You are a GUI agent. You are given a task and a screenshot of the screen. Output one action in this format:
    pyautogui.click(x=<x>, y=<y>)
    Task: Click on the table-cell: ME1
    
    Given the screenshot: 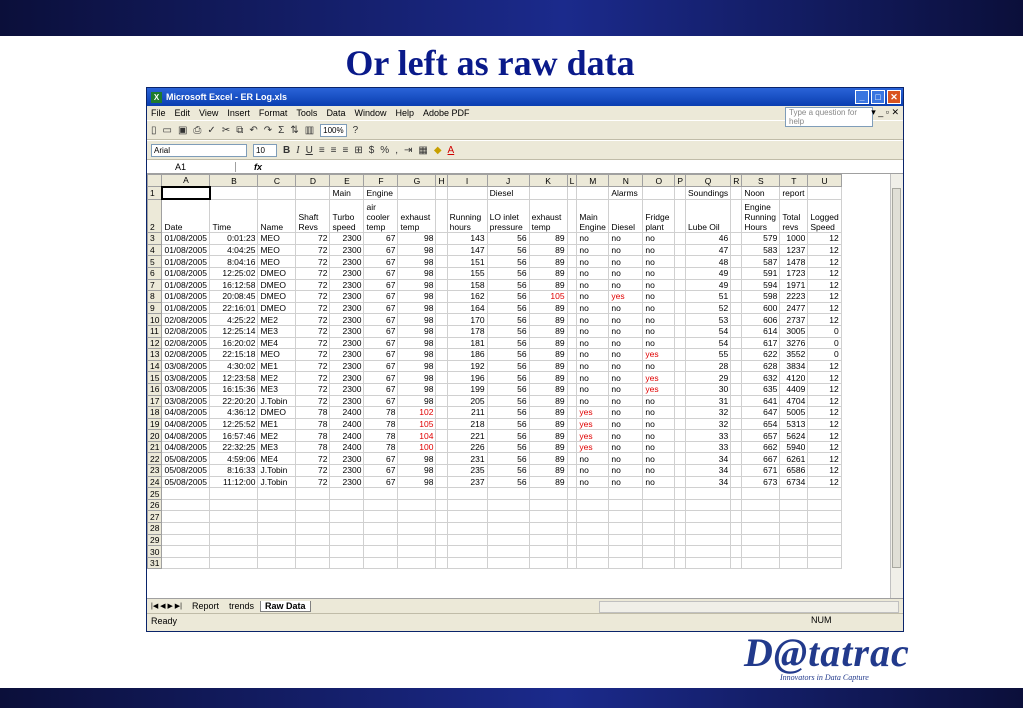 What is the action you would take?
    pyautogui.click(x=277, y=424)
    